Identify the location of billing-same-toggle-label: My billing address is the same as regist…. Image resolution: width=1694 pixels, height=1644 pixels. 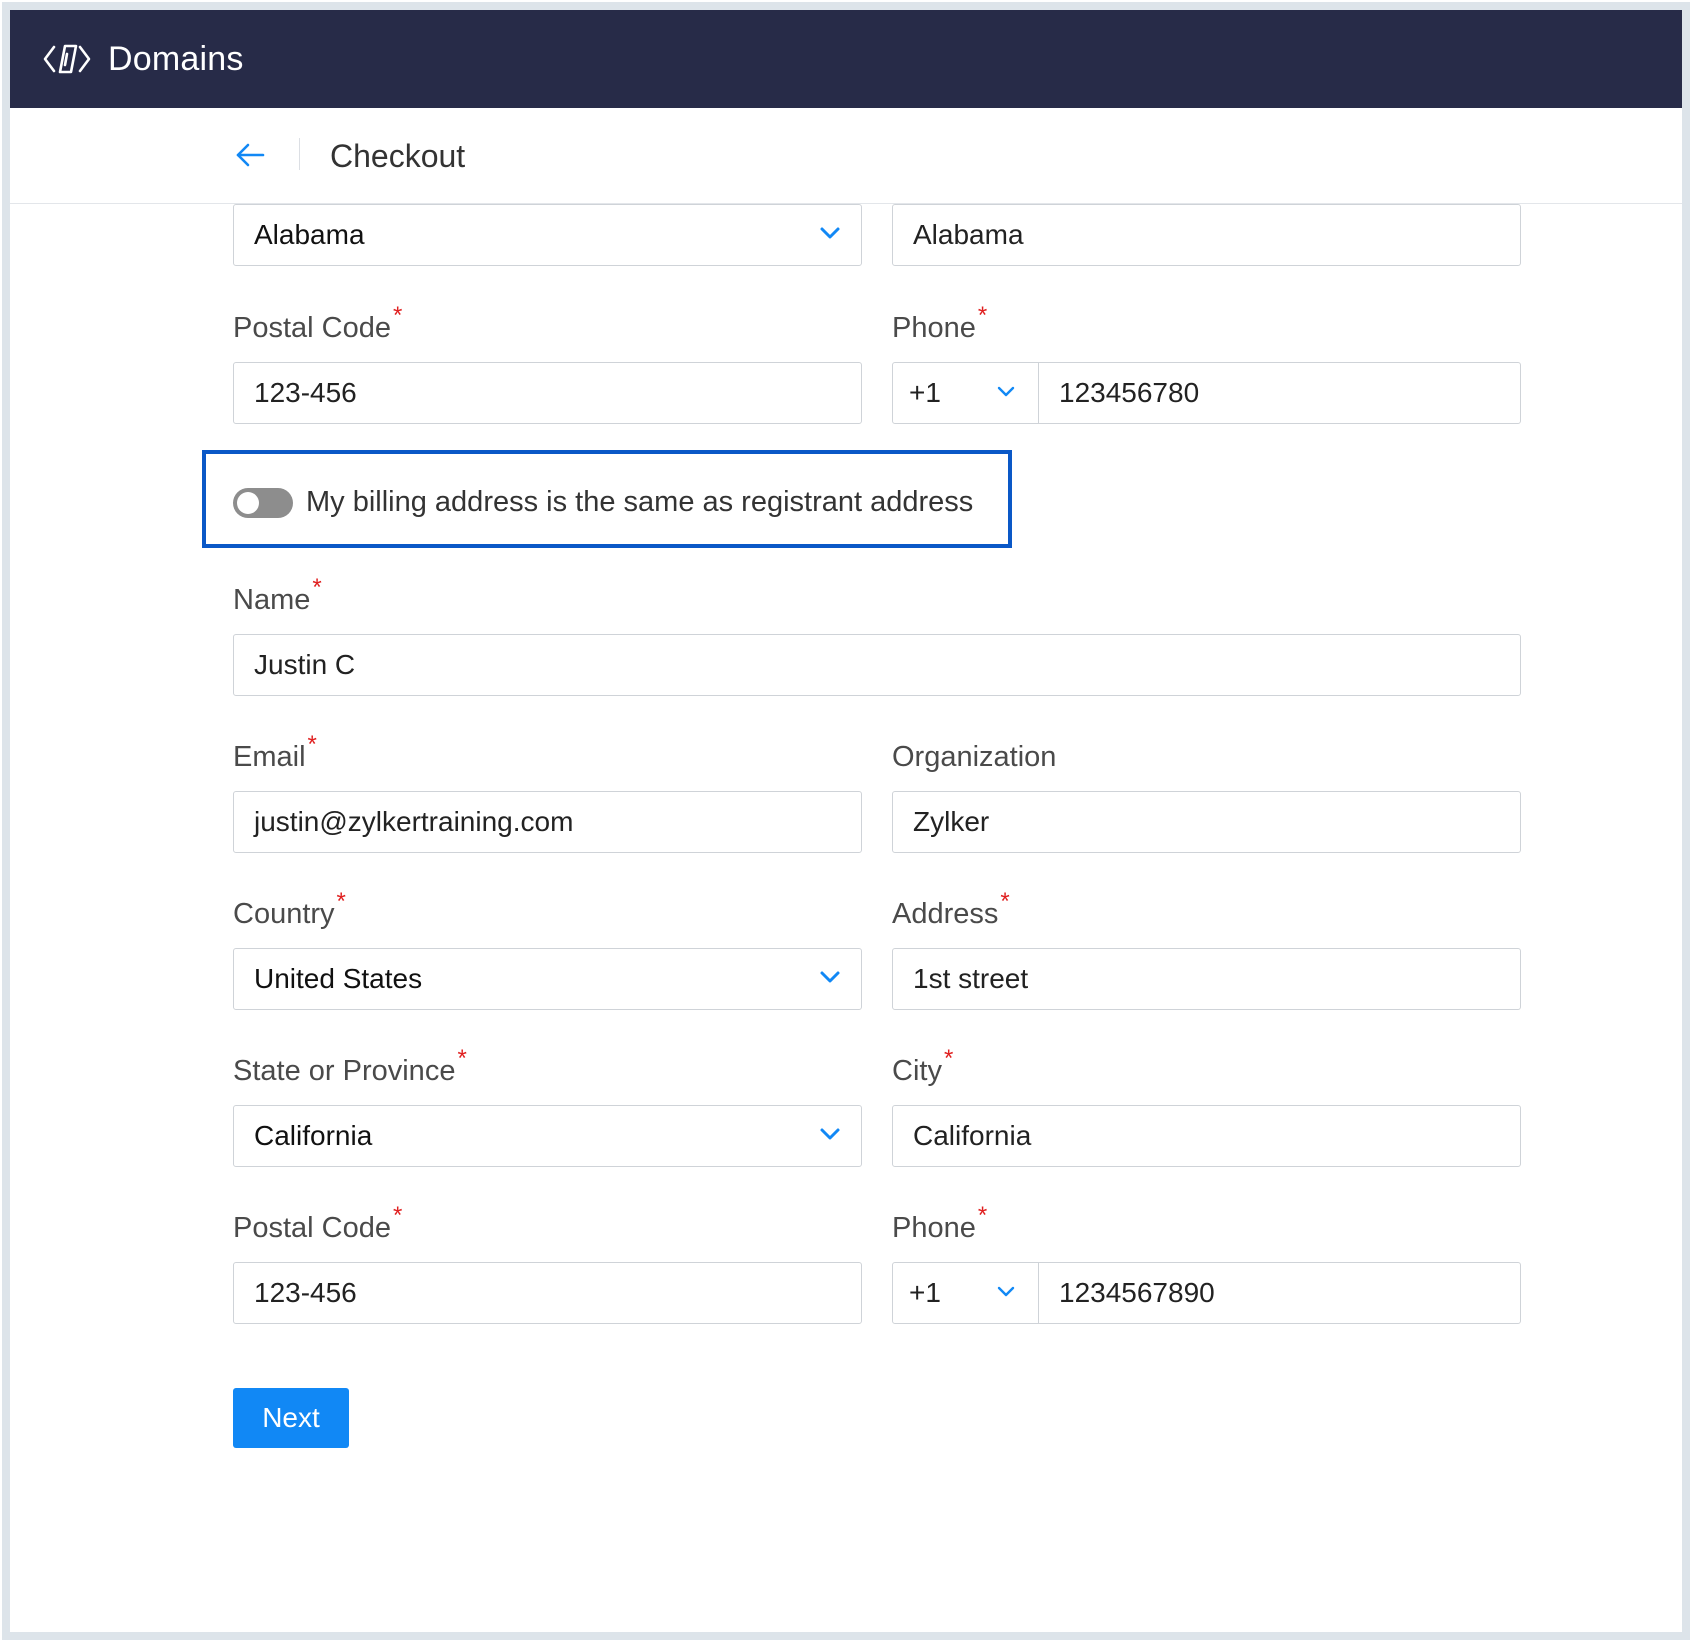
(640, 502).